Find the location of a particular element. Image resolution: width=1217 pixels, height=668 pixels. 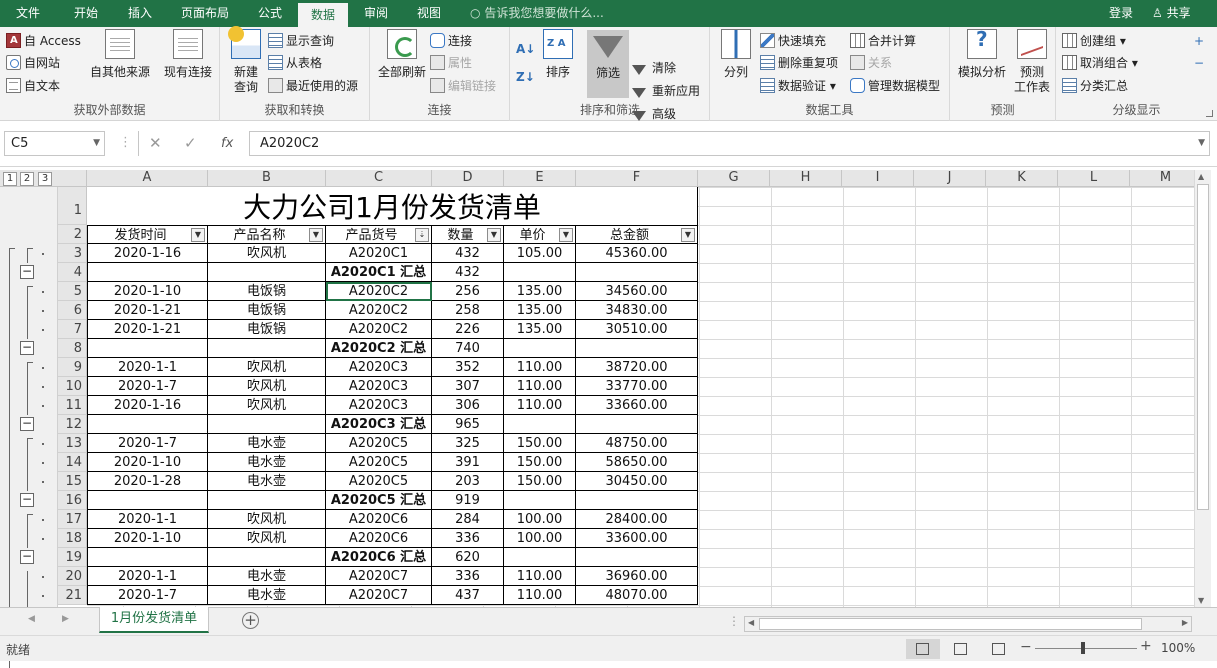

filter-applied-icon: ⇣ is located at coordinates (422, 235).